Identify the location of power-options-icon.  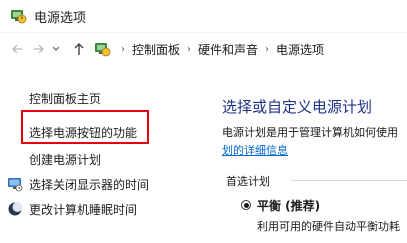
(18, 16).